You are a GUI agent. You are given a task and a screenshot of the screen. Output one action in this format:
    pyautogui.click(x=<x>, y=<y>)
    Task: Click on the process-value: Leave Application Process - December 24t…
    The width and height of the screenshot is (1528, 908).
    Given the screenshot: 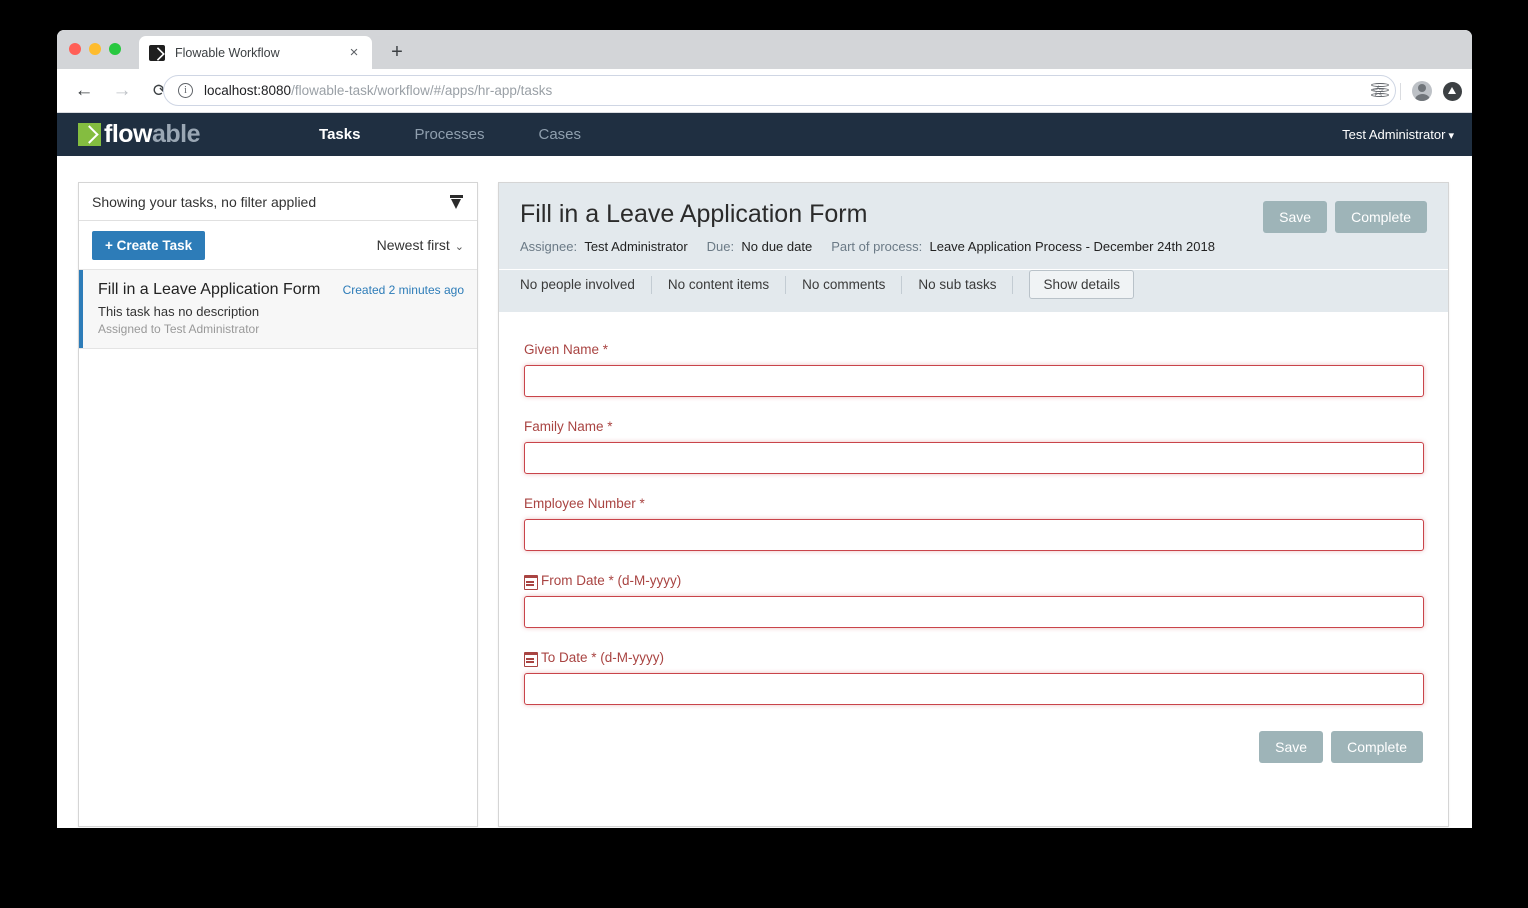 What is the action you would take?
    pyautogui.click(x=1072, y=246)
    